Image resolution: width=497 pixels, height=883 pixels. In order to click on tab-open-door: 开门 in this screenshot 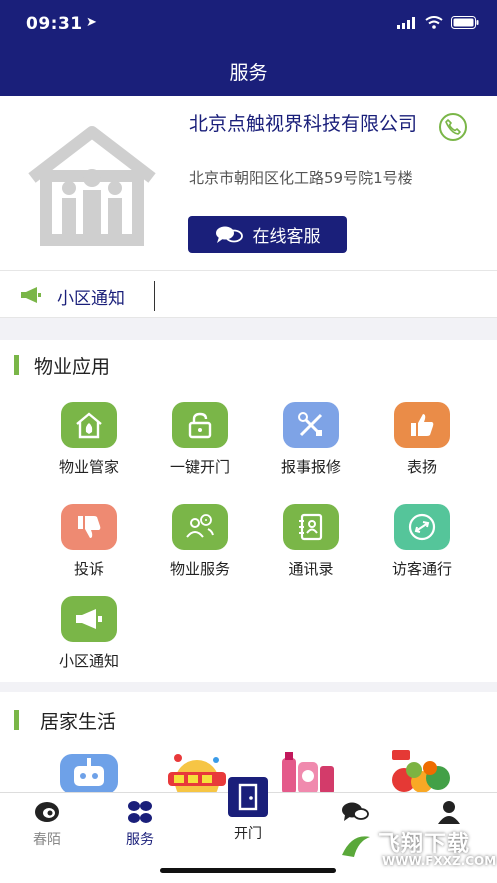, I will do `click(248, 810)`.